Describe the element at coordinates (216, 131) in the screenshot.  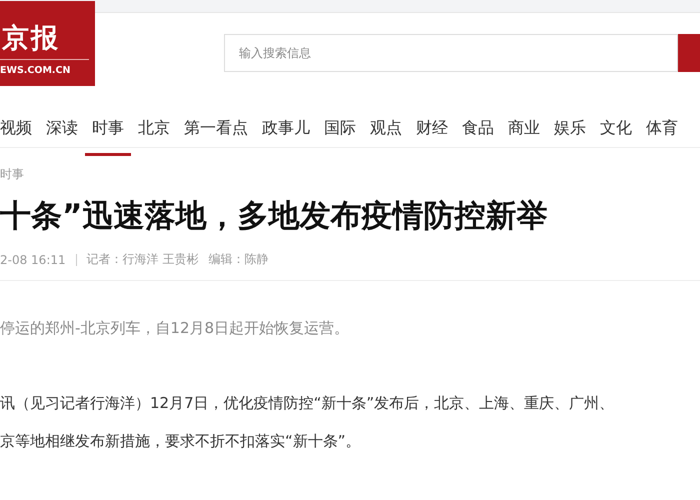
I see `nav-tab: 第一看点` at that location.